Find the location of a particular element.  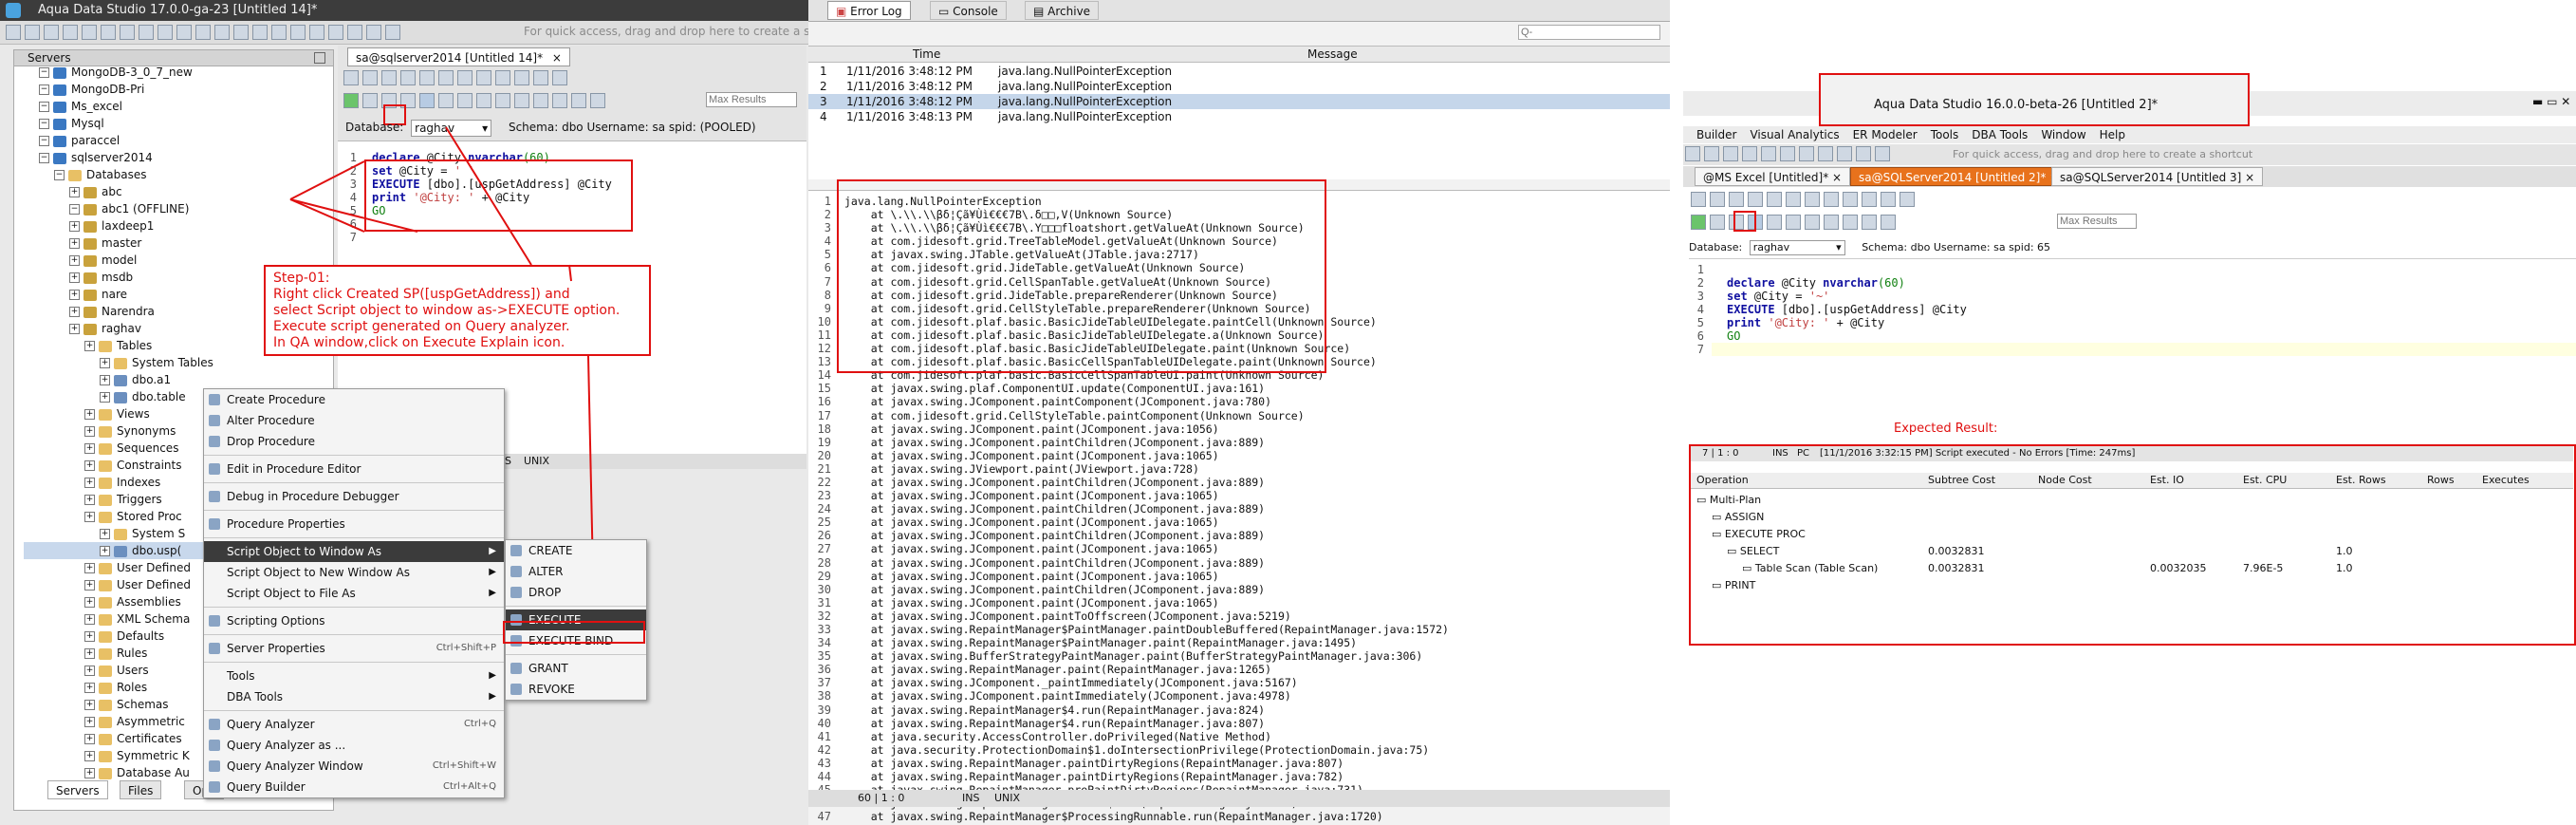

right-editor-open-icon is located at coordinates (1717, 199).